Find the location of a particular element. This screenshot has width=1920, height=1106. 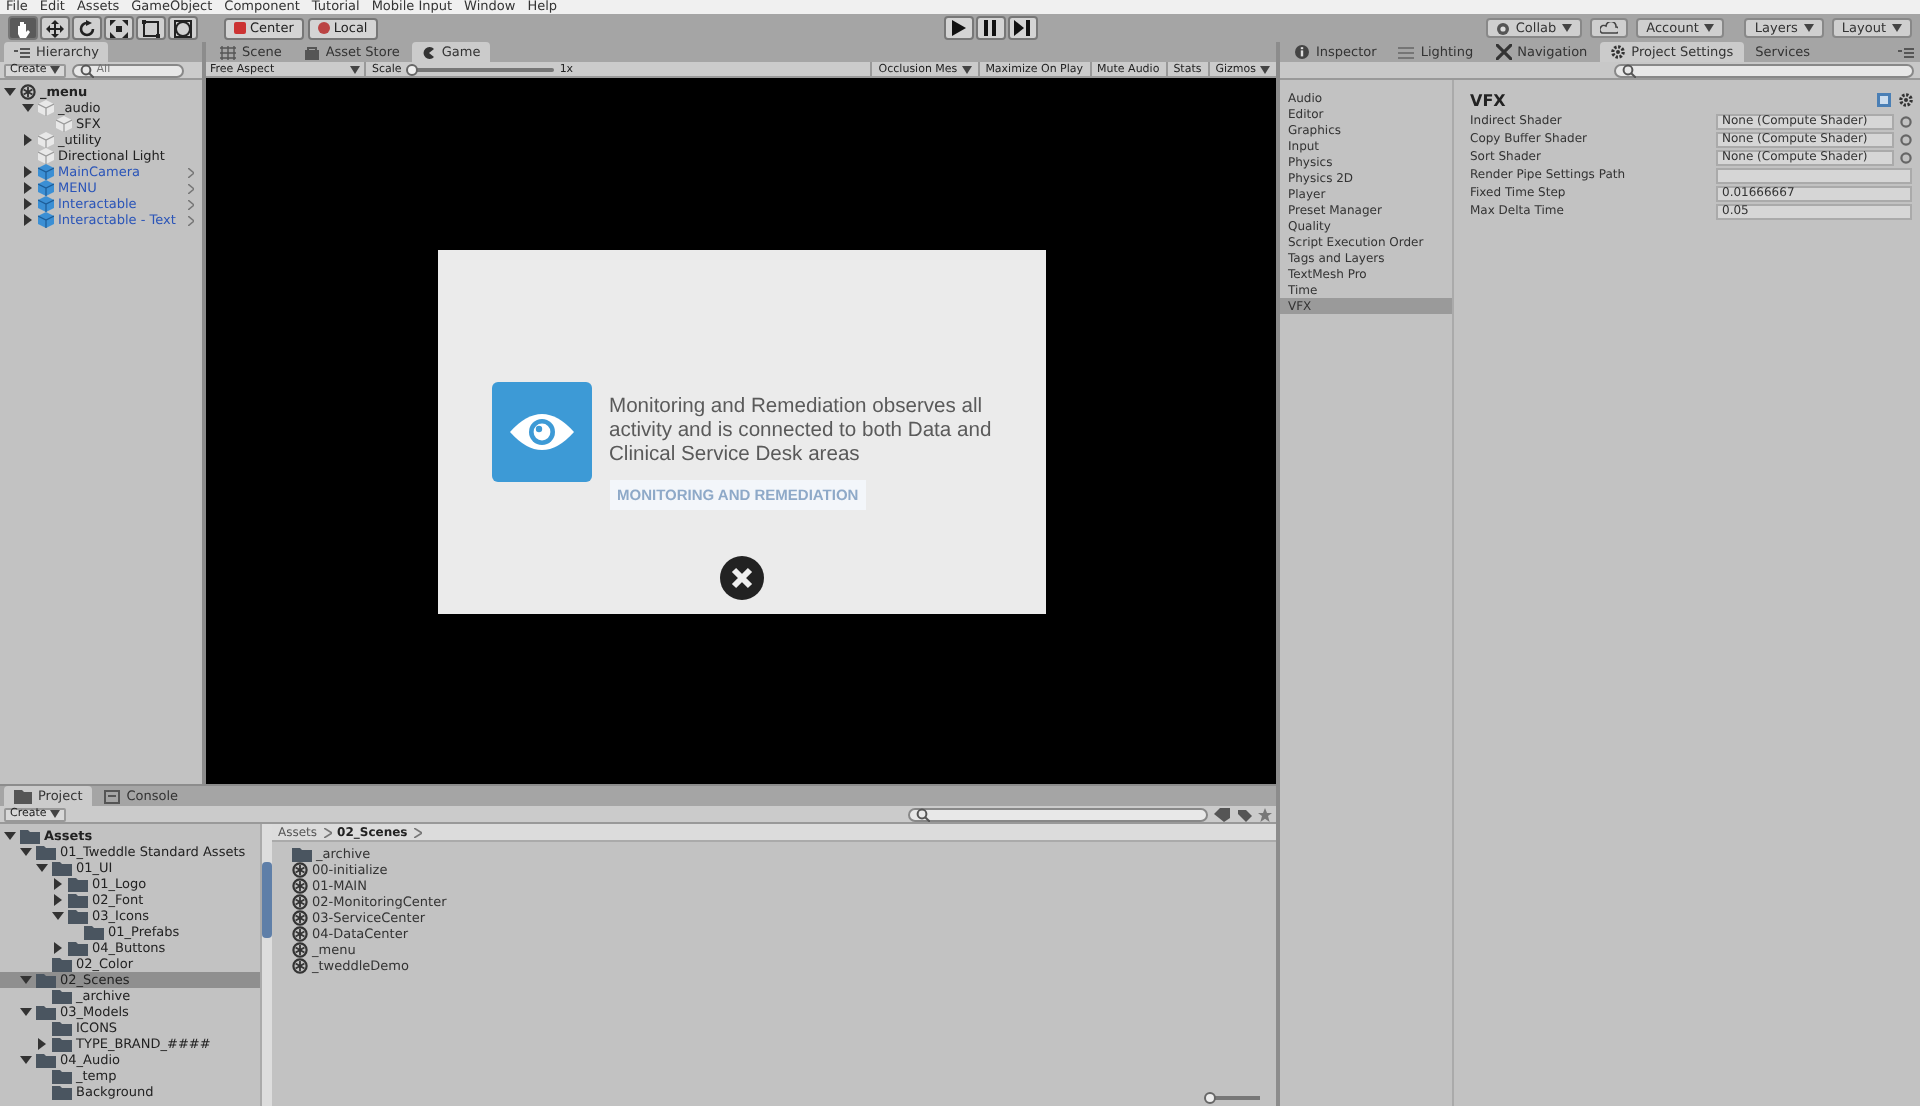

play-icon is located at coordinates (958, 28).